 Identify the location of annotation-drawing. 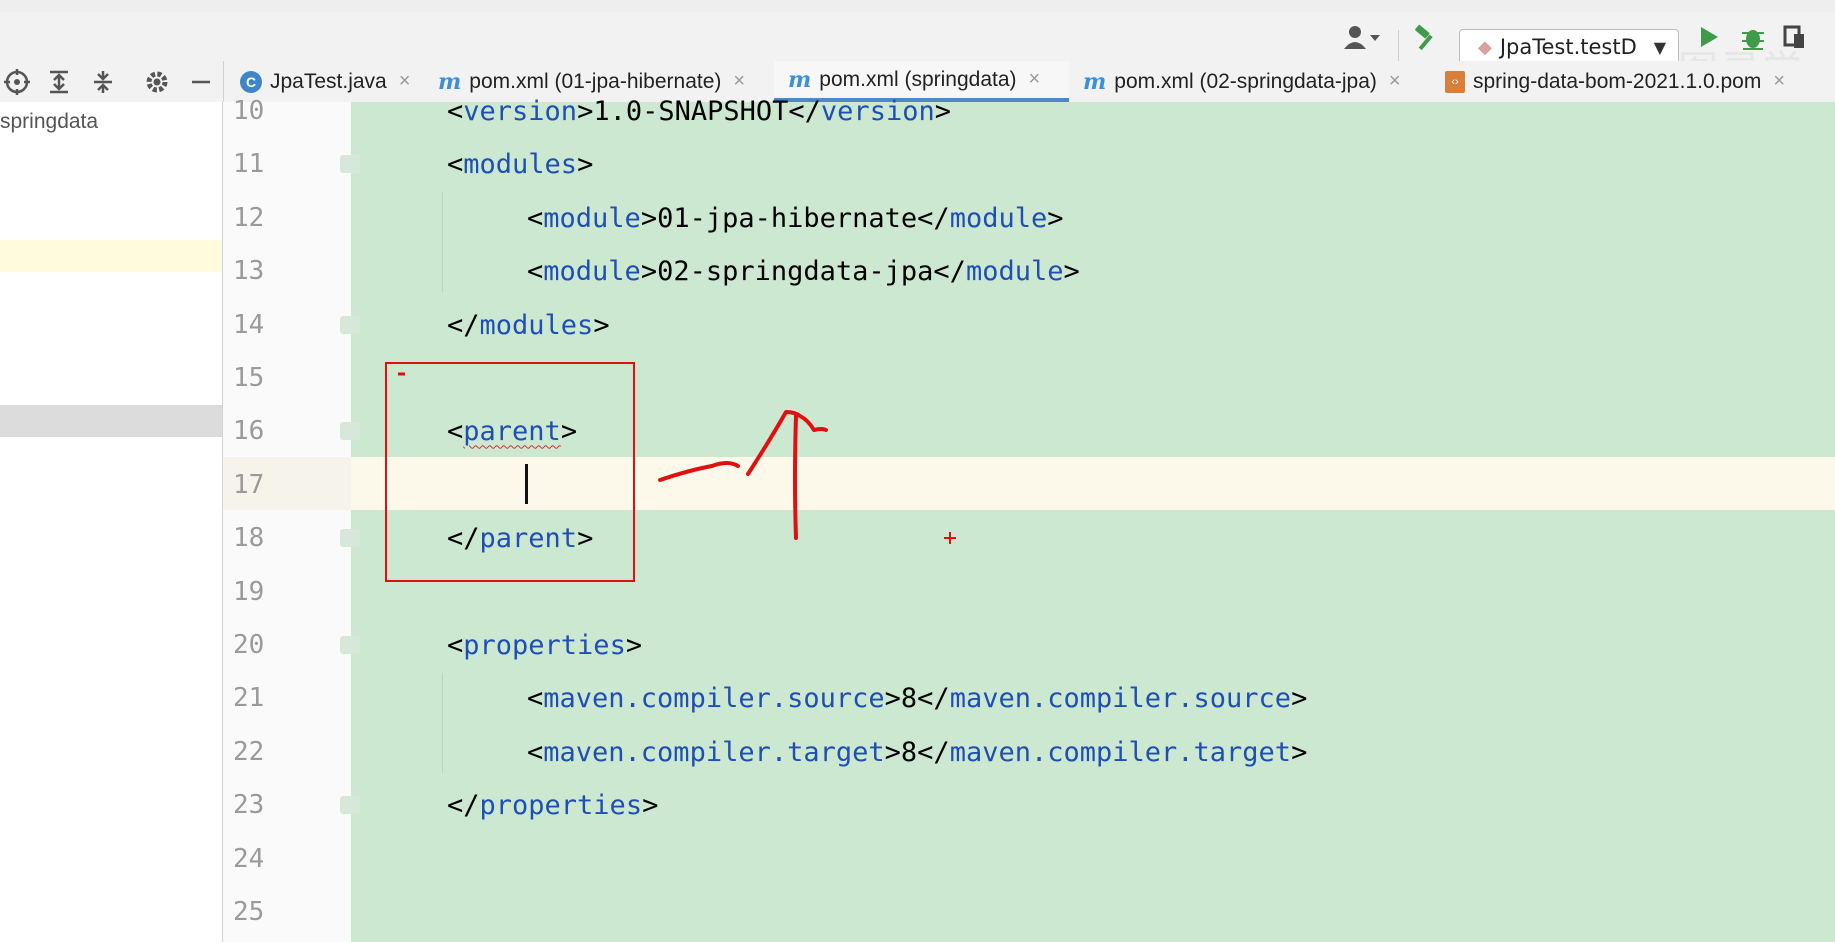
(677, 458).